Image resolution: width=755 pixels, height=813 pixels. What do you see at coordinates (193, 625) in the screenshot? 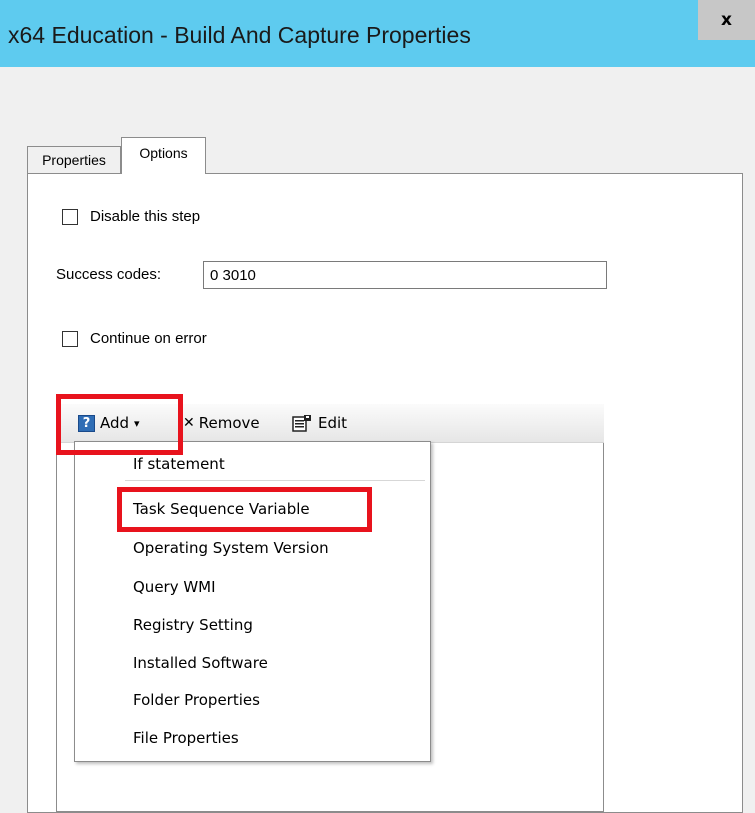
I see `menu-item-registry-setting: Registry Setting` at bounding box center [193, 625].